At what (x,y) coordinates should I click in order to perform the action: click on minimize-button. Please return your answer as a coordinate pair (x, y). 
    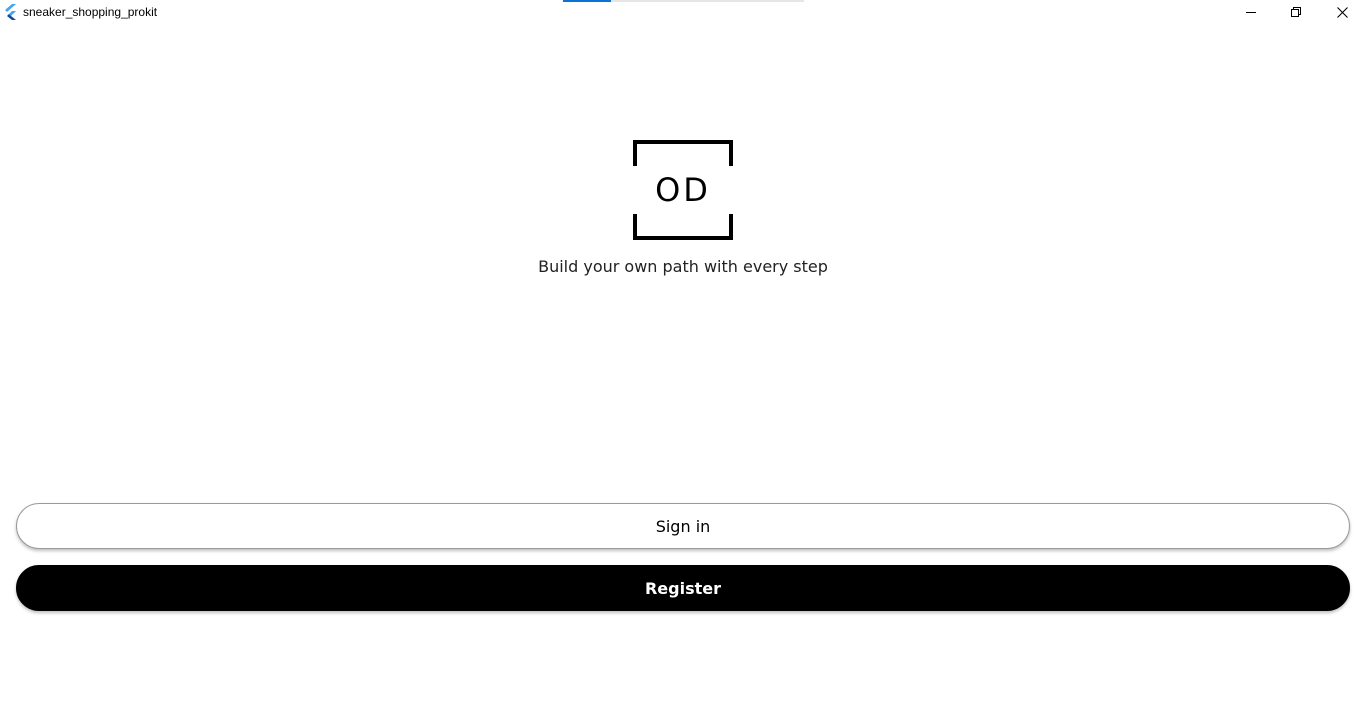
    Looking at the image, I should click on (1251, 12).